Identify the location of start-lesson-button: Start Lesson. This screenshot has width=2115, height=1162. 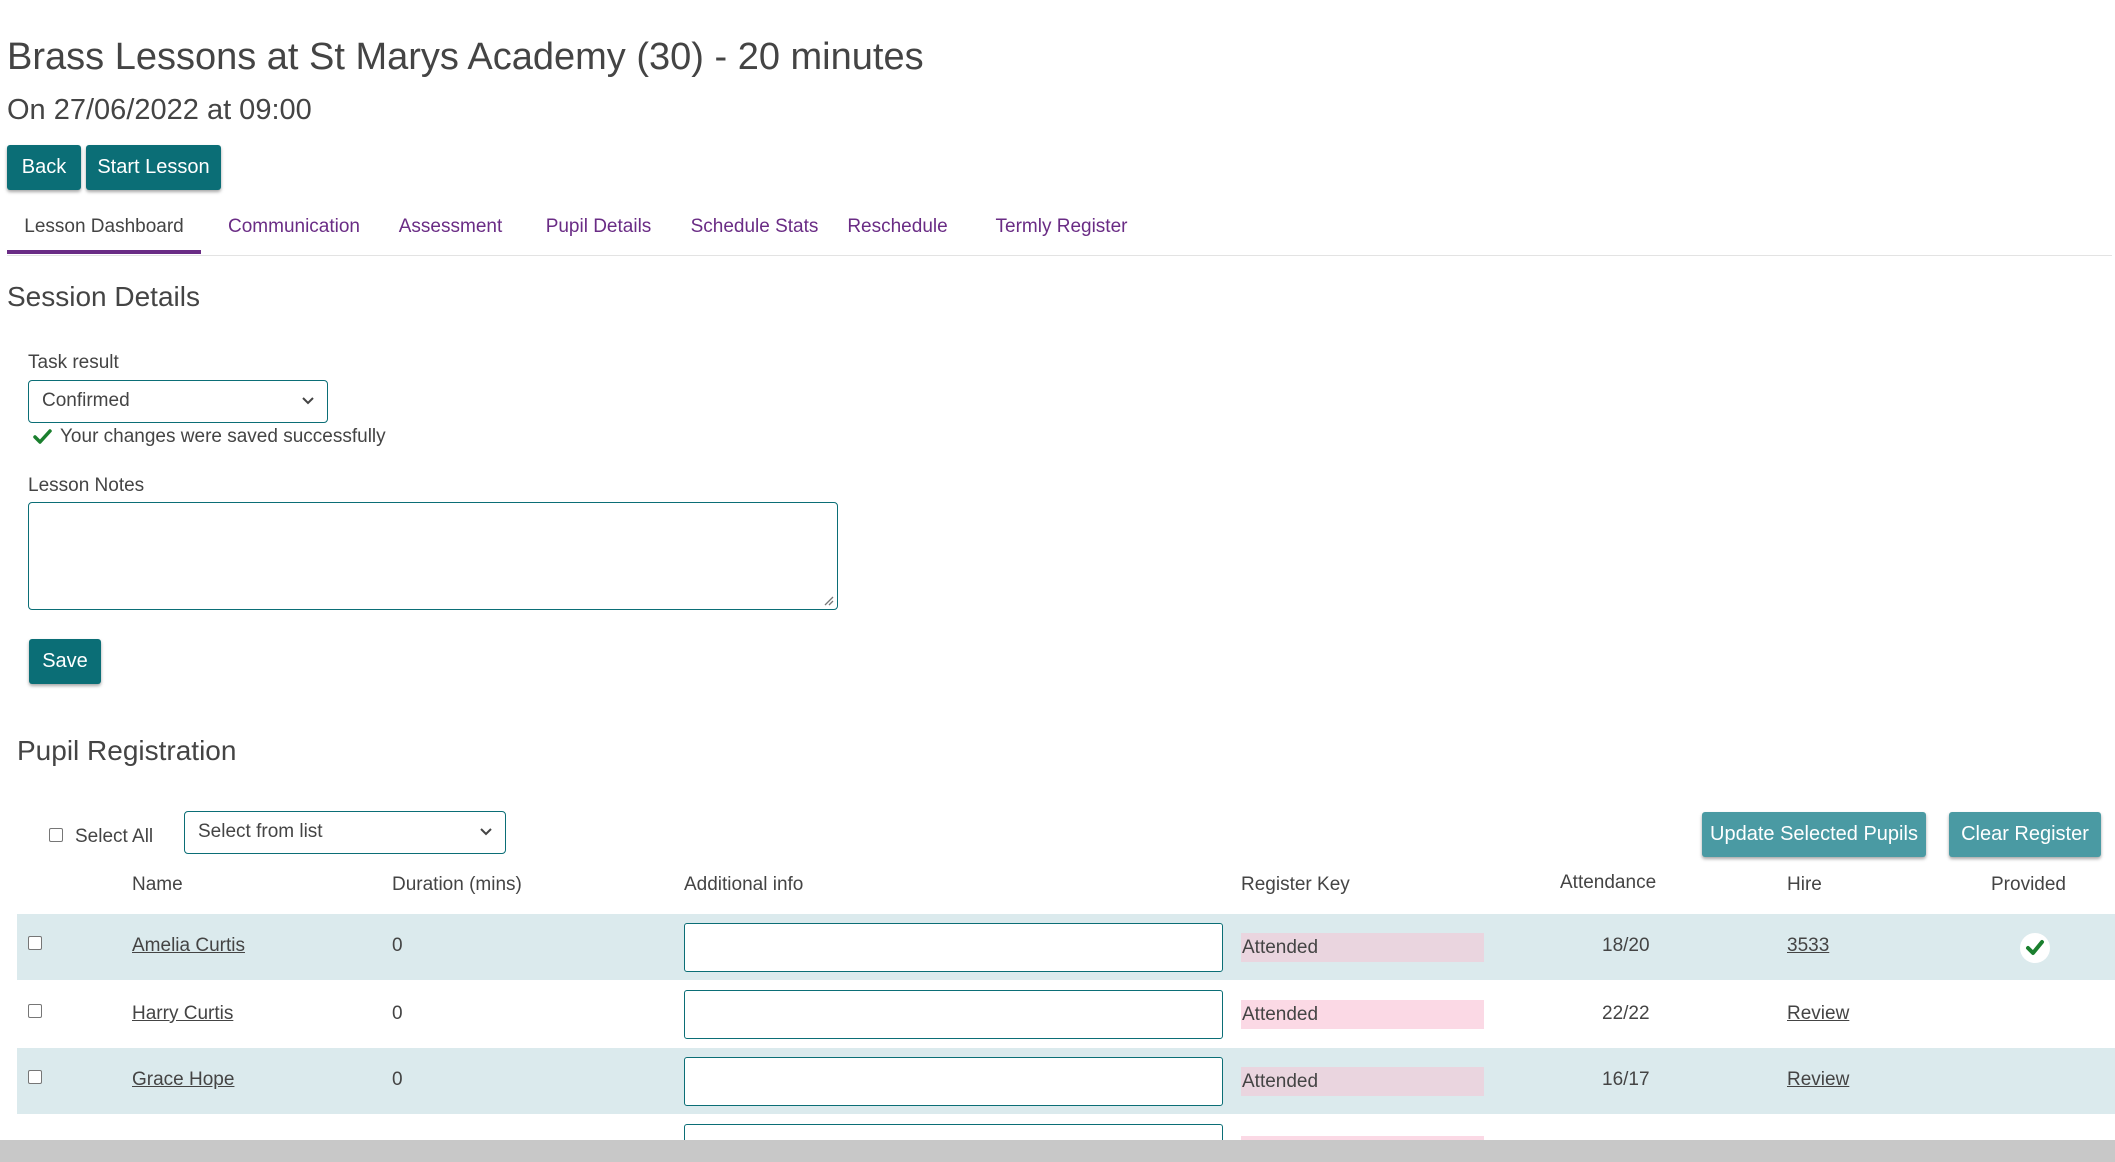
(153, 167).